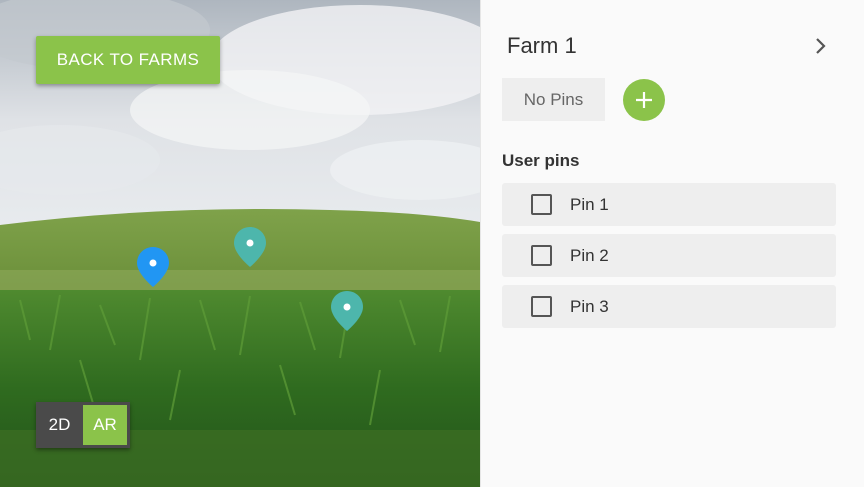 This screenshot has width=864, height=487. What do you see at coordinates (669, 255) in the screenshot?
I see `pin-list-item: Pin 2` at bounding box center [669, 255].